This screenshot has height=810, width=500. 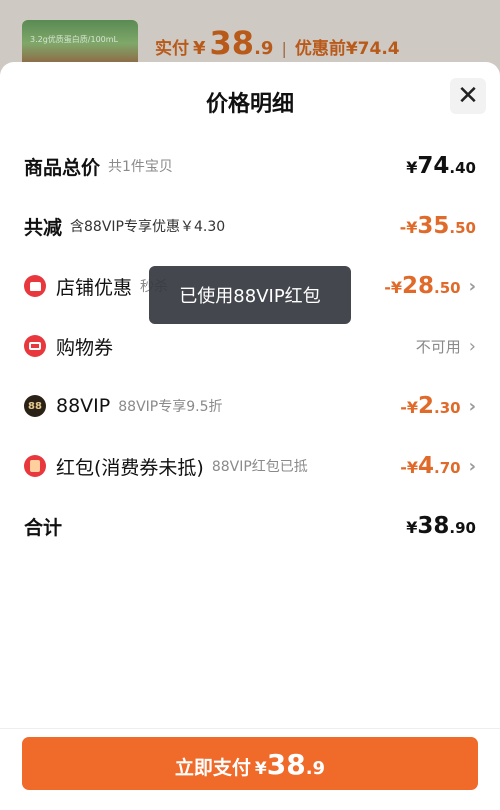 I want to click on coupon-status: 不可用 ›, so click(x=446, y=346).